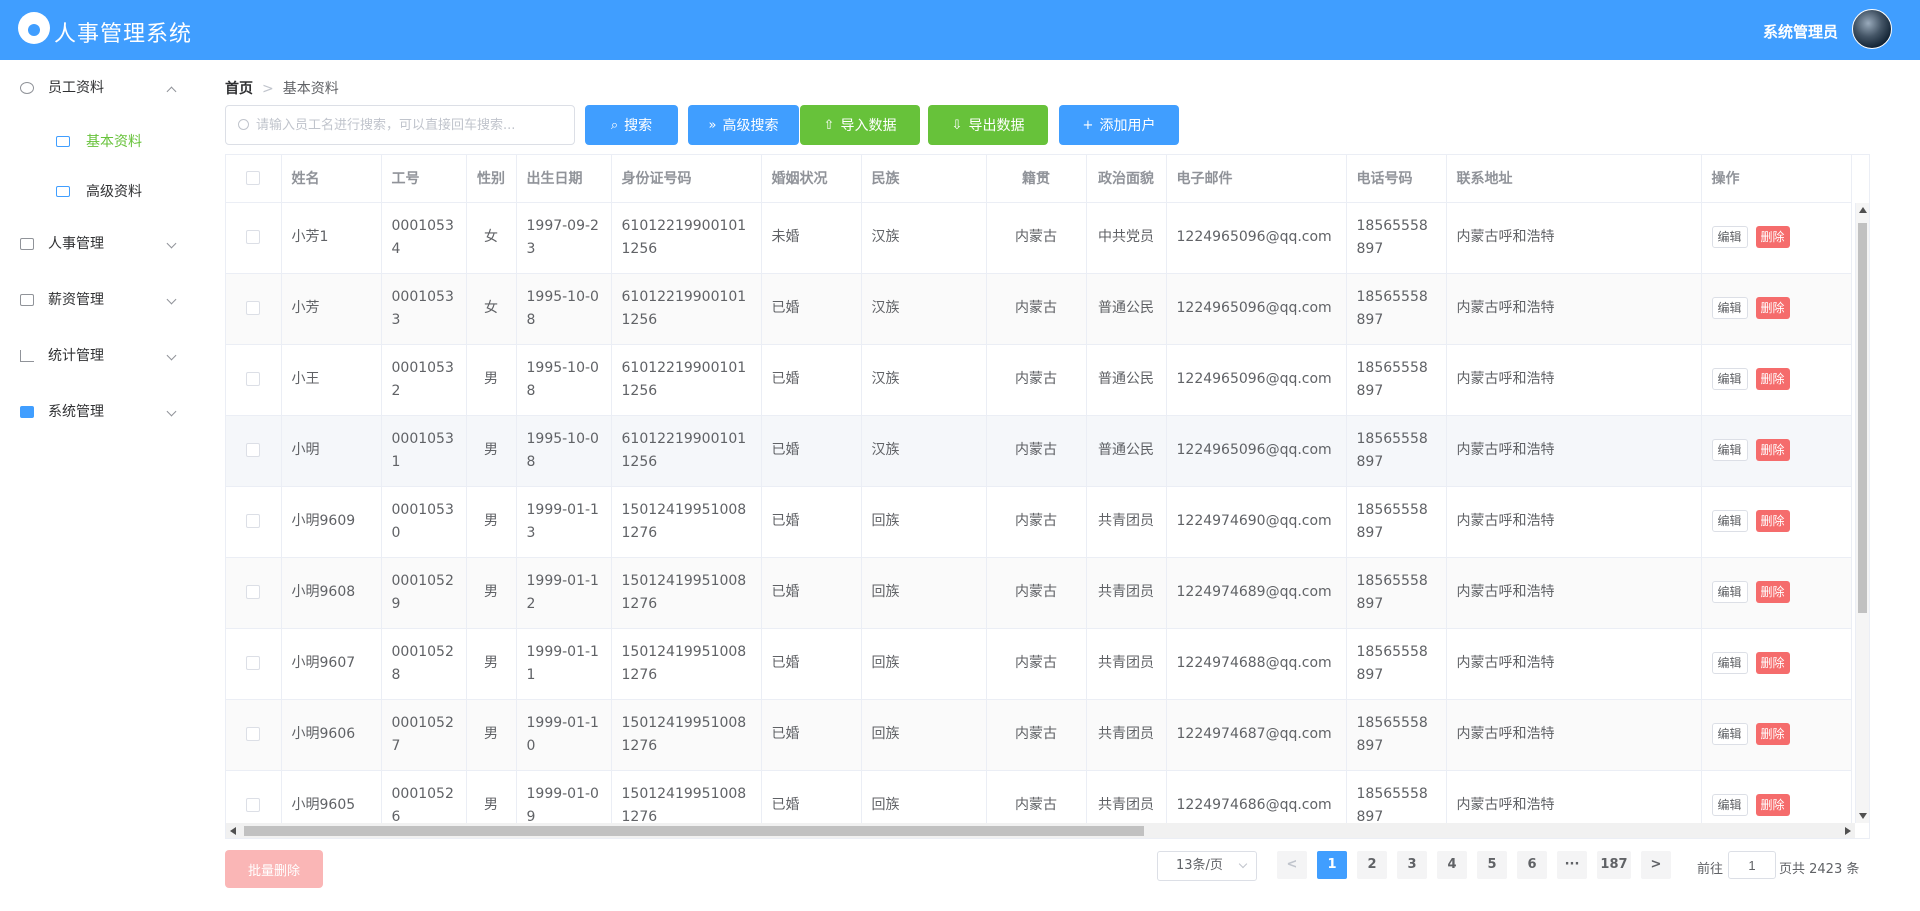 The width and height of the screenshot is (1920, 911). Describe the element at coordinates (239, 89) in the screenshot. I see `breadcrumb-home: 首页` at that location.